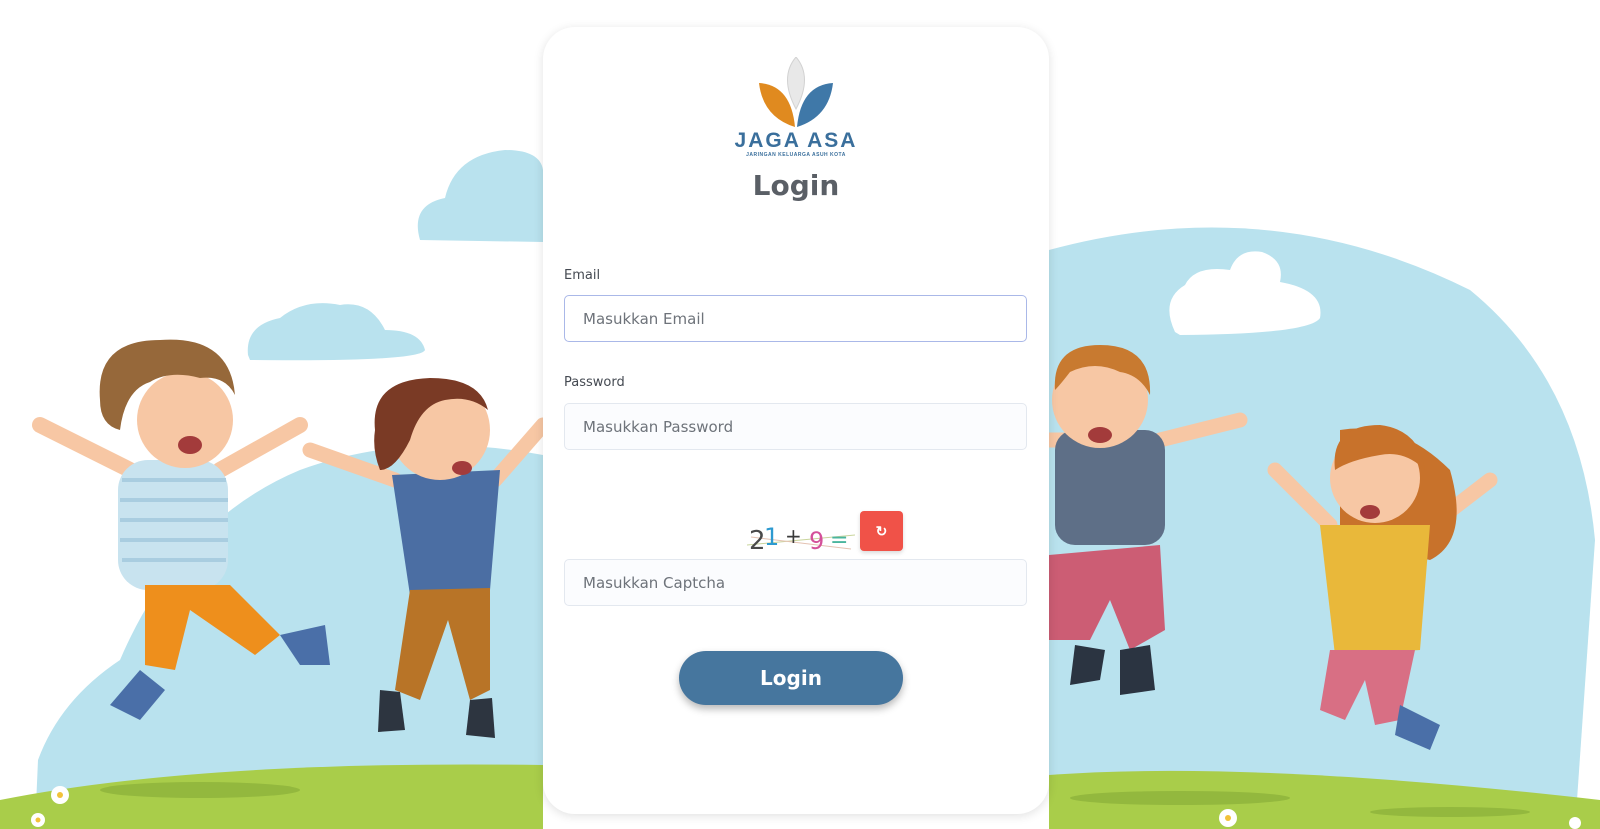 The image size is (1600, 829). I want to click on captcha-glyph: 1, so click(771, 537).